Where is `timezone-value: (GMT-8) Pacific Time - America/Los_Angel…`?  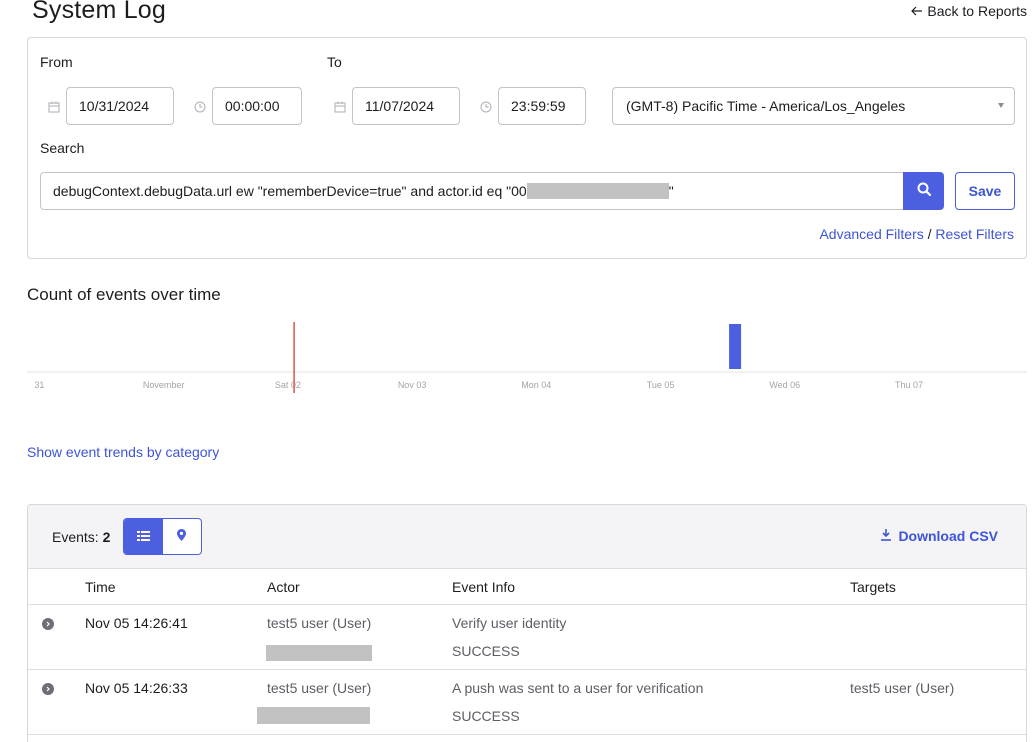 timezone-value: (GMT-8) Pacific Time - America/Los_Angel… is located at coordinates (766, 106).